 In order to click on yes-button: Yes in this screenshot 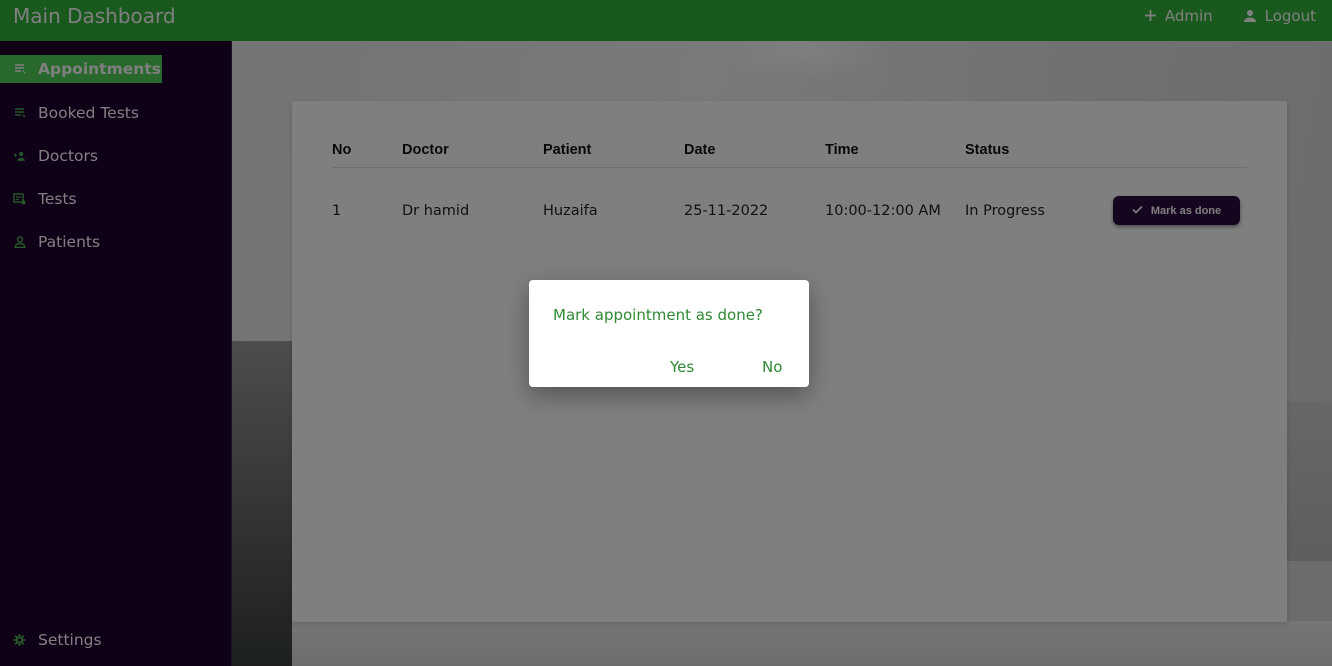, I will do `click(682, 367)`.